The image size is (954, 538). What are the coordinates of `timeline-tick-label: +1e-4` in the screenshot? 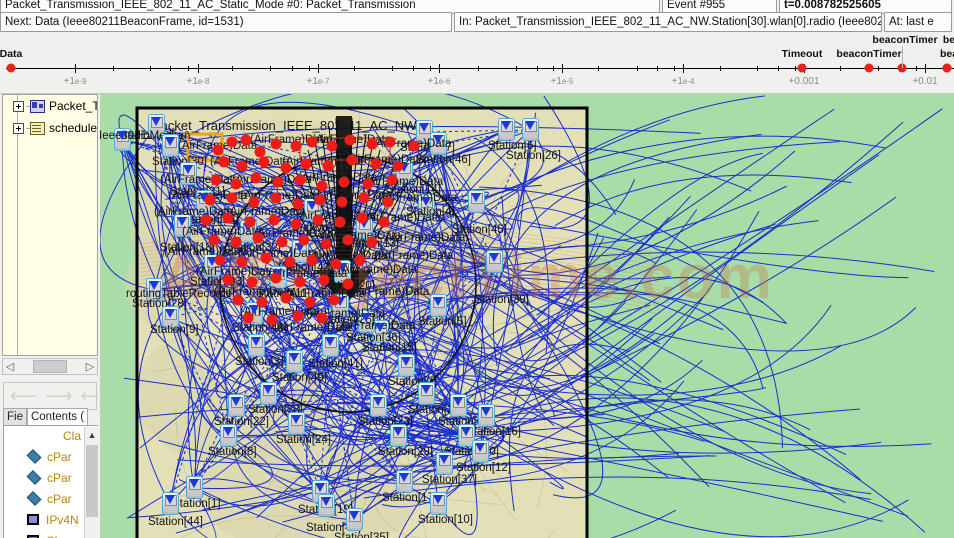 It's located at (683, 81).